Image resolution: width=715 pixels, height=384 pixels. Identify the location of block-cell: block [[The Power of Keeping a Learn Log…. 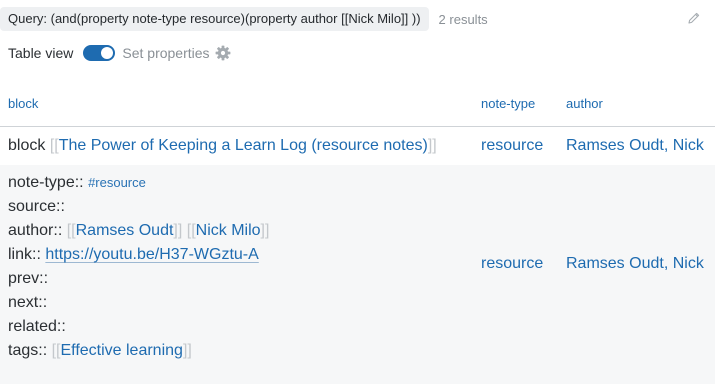
(222, 146).